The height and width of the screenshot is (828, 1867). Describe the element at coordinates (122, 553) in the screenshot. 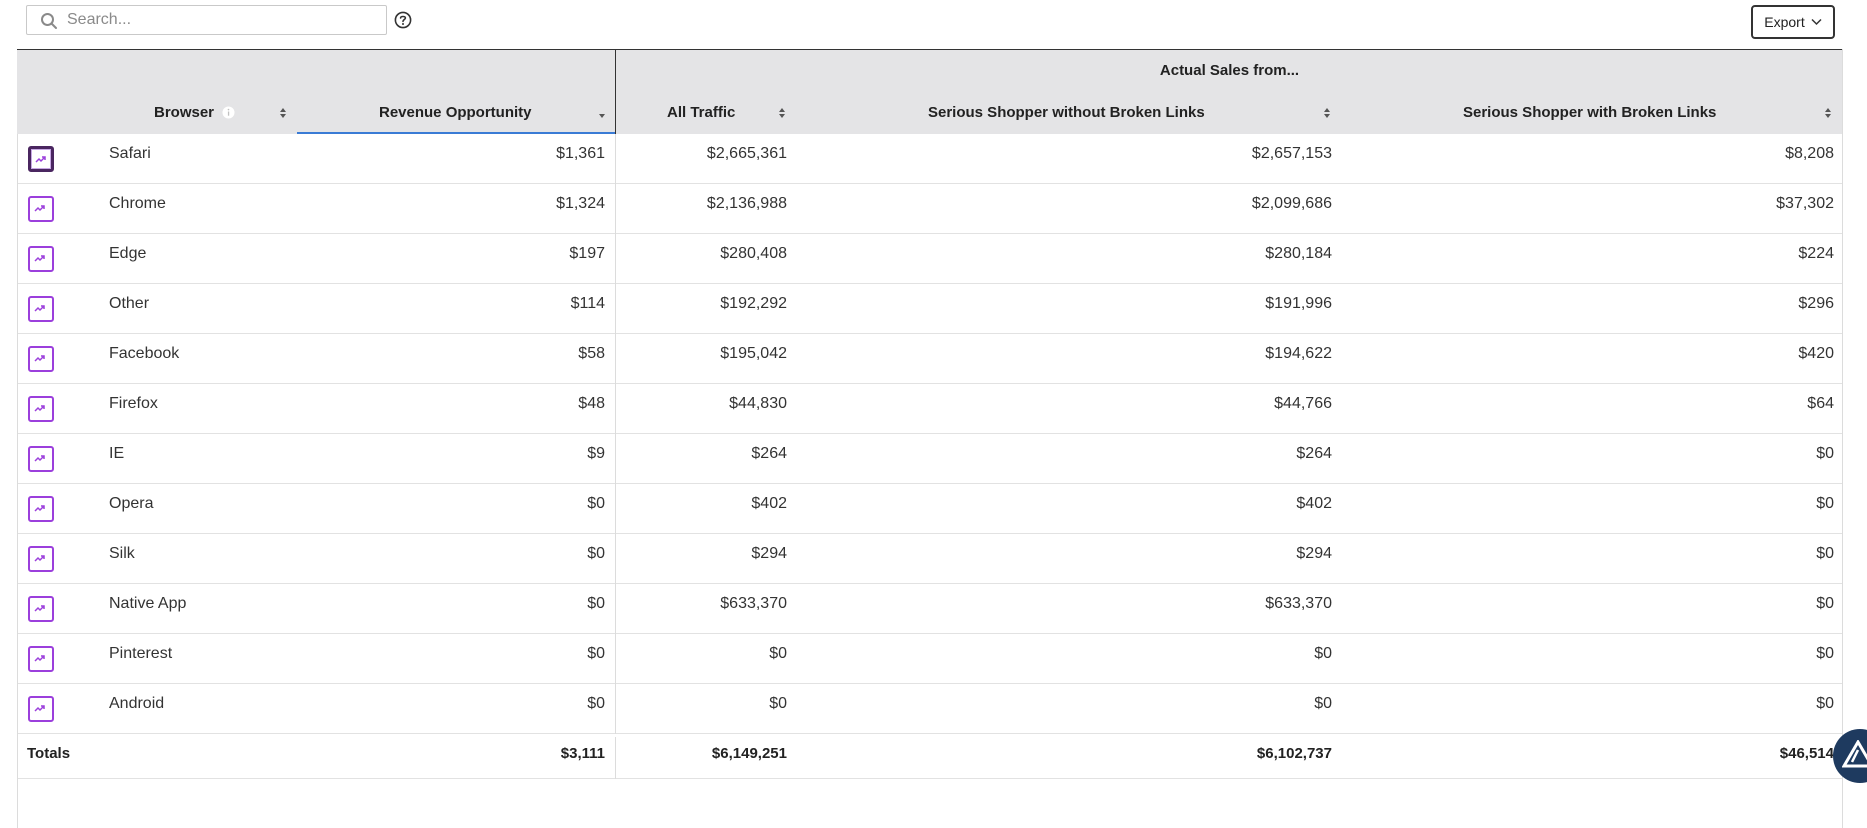

I see `browser-name: Silk` at that location.